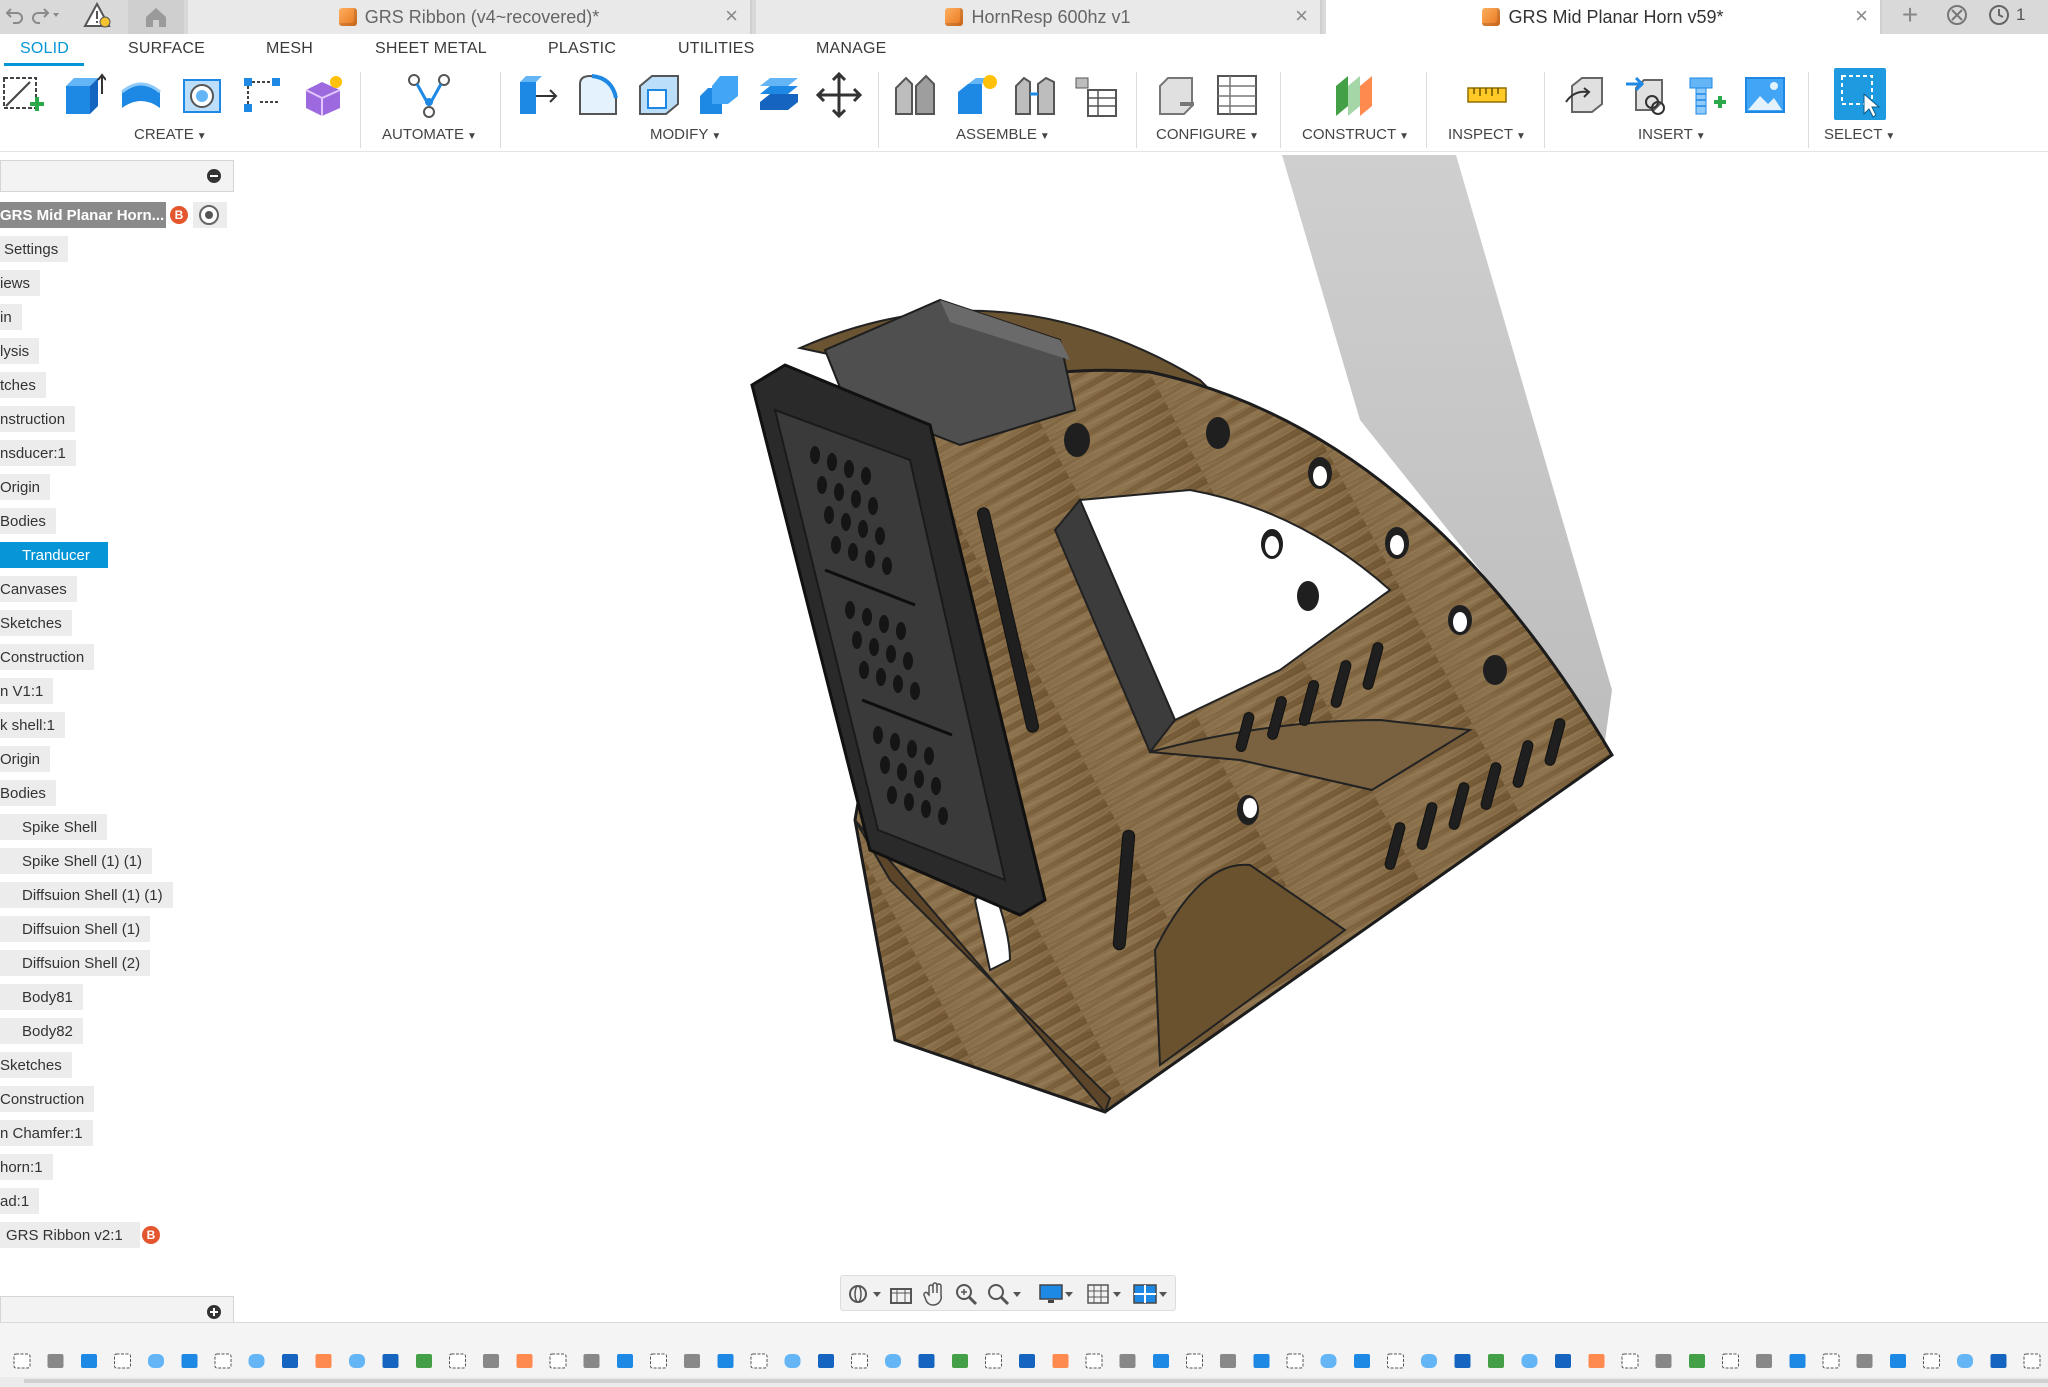  What do you see at coordinates (44, 49) in the screenshot?
I see `tab-solid: SOLID` at bounding box center [44, 49].